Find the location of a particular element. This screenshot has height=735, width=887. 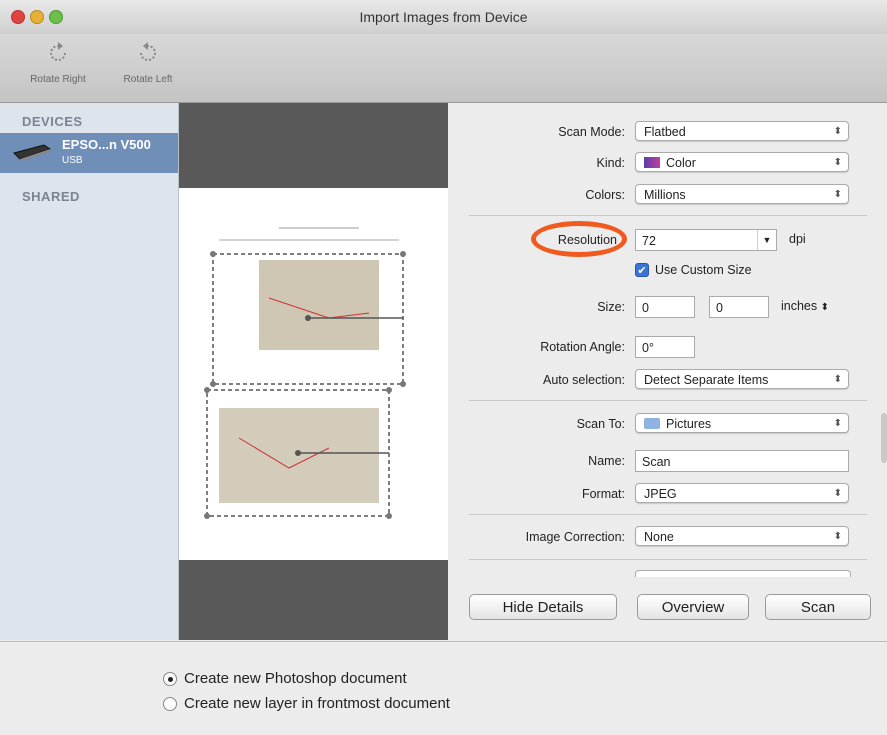

size-unit-value: inches is located at coordinates (799, 306).